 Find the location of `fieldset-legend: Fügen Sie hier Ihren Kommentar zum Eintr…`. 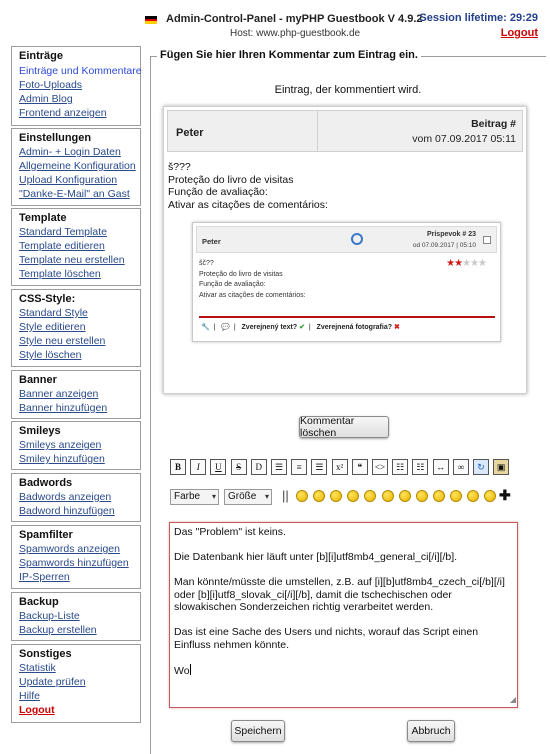

fieldset-legend: Fügen Sie hier Ihren Kommentar zum Eintr… is located at coordinates (289, 55).